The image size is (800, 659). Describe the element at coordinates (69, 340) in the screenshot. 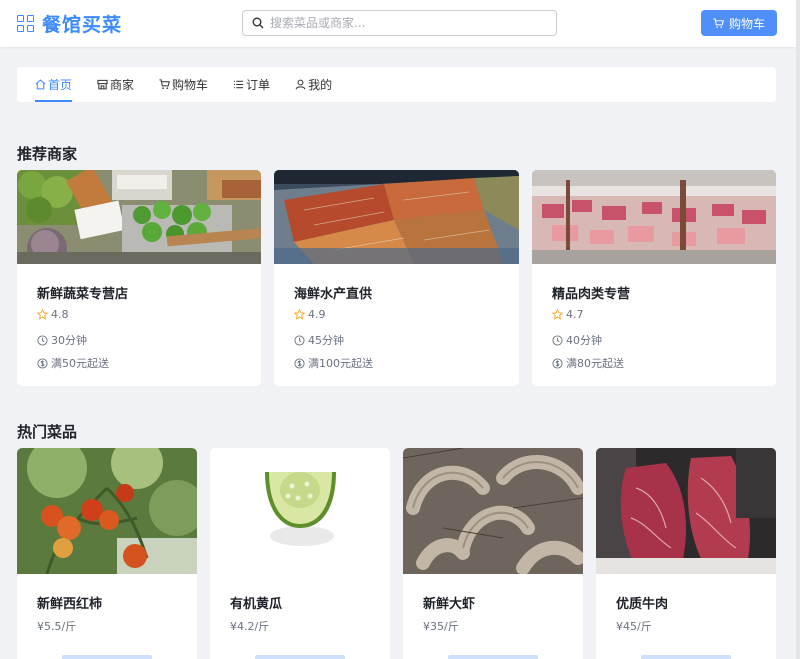

I see `delivery-time: 30分钟` at that location.